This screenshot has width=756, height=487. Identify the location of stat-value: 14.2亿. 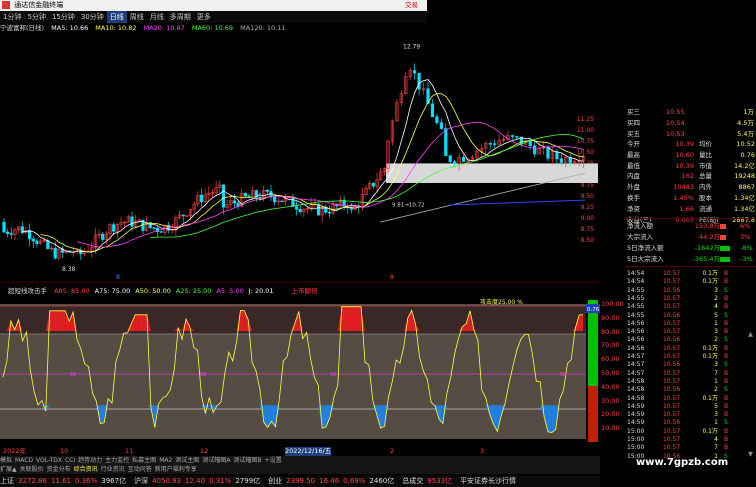
(744, 165).